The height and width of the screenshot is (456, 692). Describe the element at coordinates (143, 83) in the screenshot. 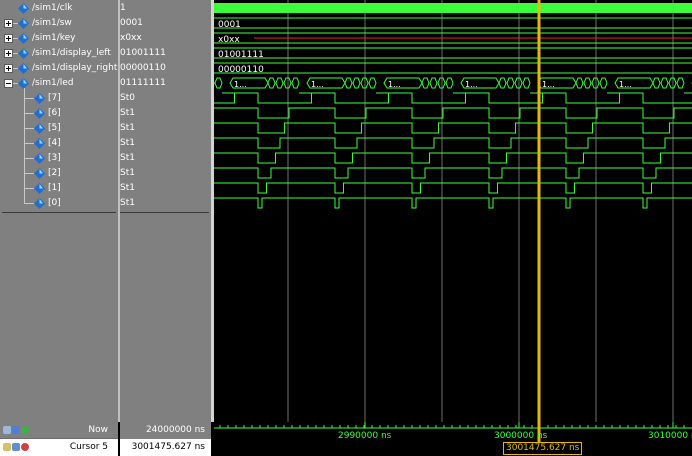

I see `signal-value-led: 01111111` at that location.